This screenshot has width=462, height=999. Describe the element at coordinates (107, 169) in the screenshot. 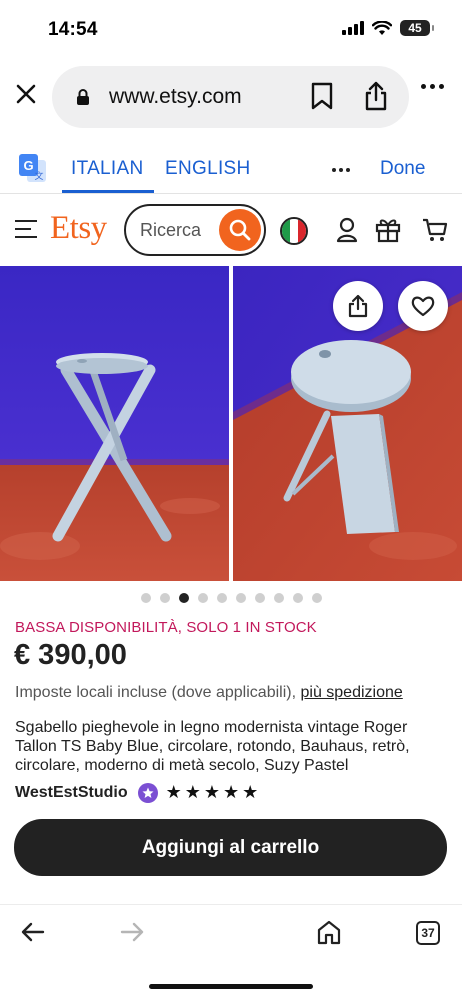

I see `tab-italian: ITALIAN` at that location.